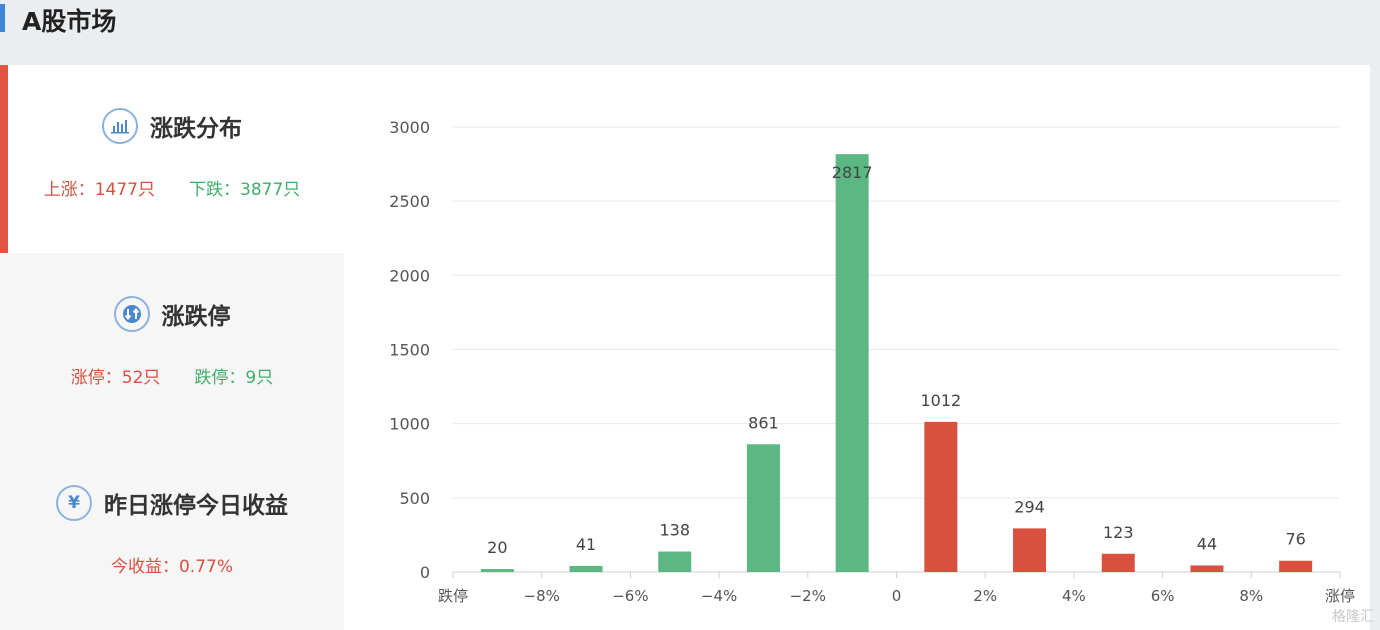 The height and width of the screenshot is (630, 1380). What do you see at coordinates (425, 572) in the screenshot?
I see `y-tick-label: 0` at bounding box center [425, 572].